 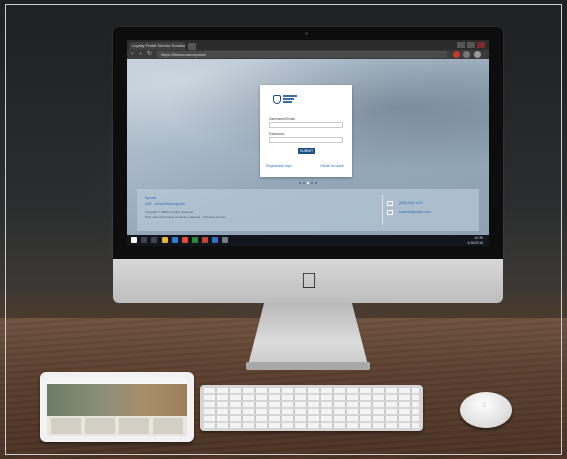 I want to click on magic-mouse, so click(x=486, y=410).